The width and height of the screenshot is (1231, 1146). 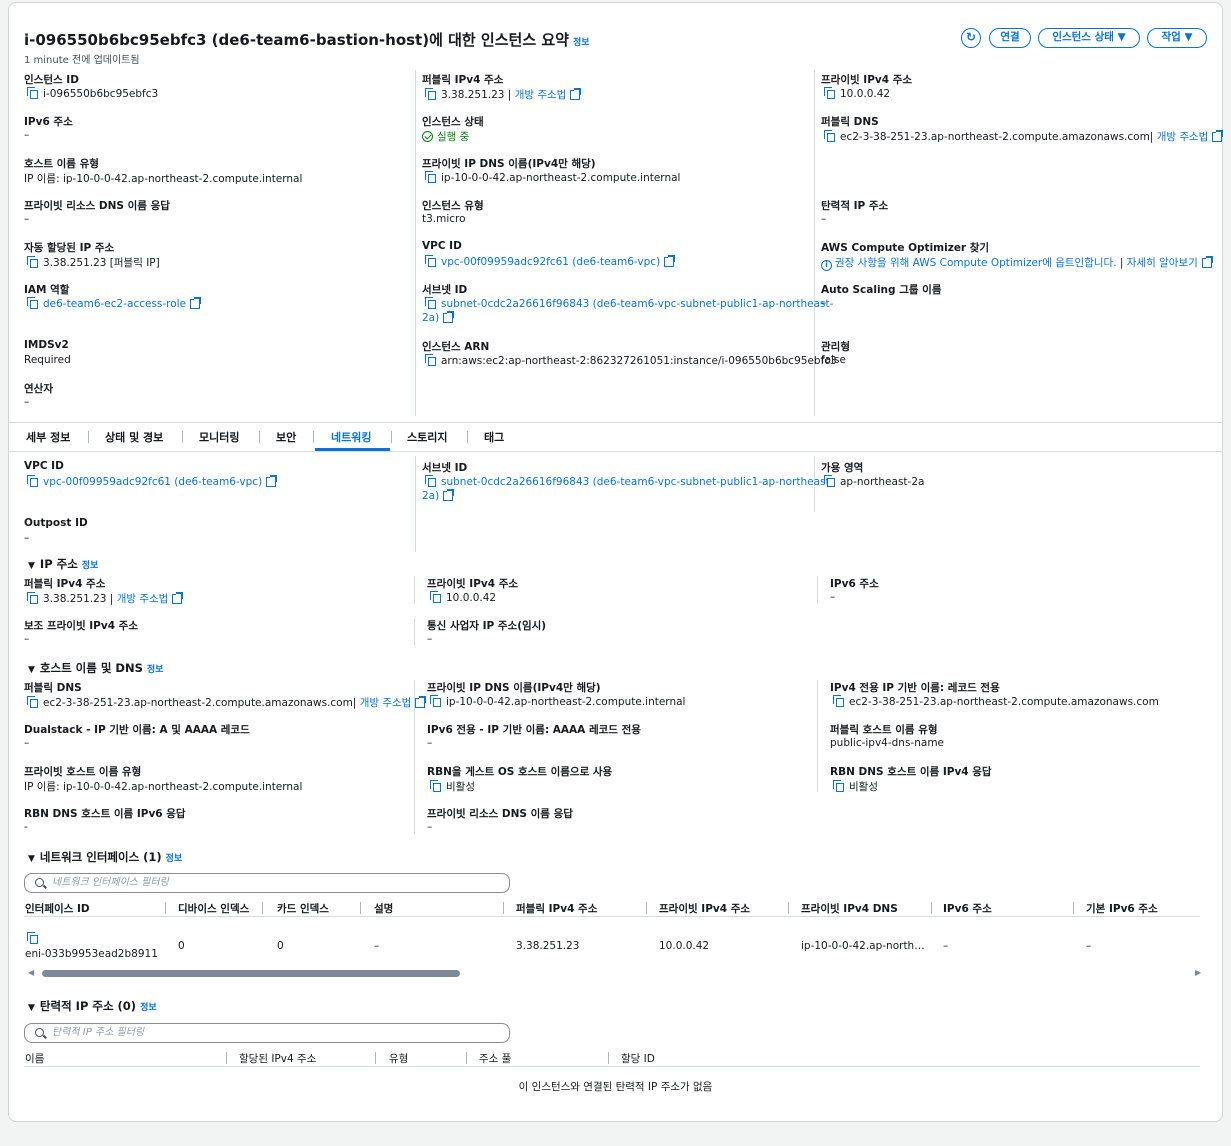 I want to click on refresh-button: ↻, so click(x=971, y=38).